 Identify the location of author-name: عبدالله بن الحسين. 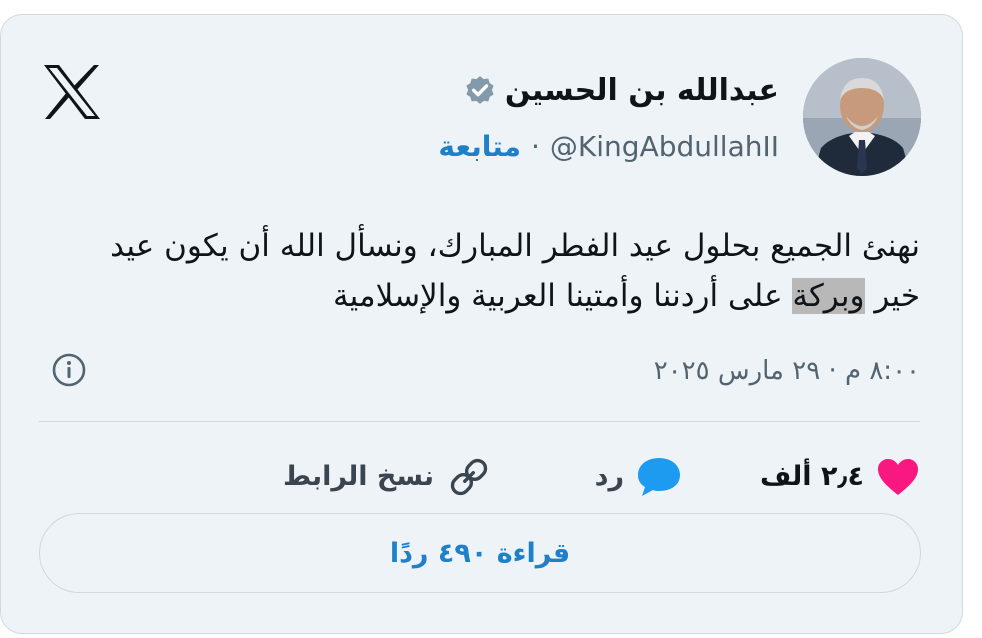
(642, 91).